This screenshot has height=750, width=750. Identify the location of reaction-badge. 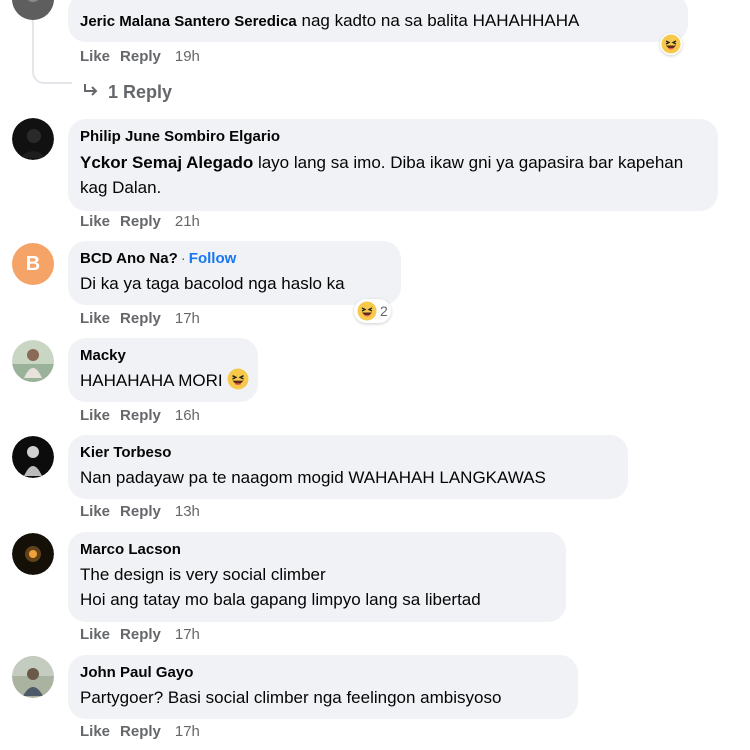
(671, 44).